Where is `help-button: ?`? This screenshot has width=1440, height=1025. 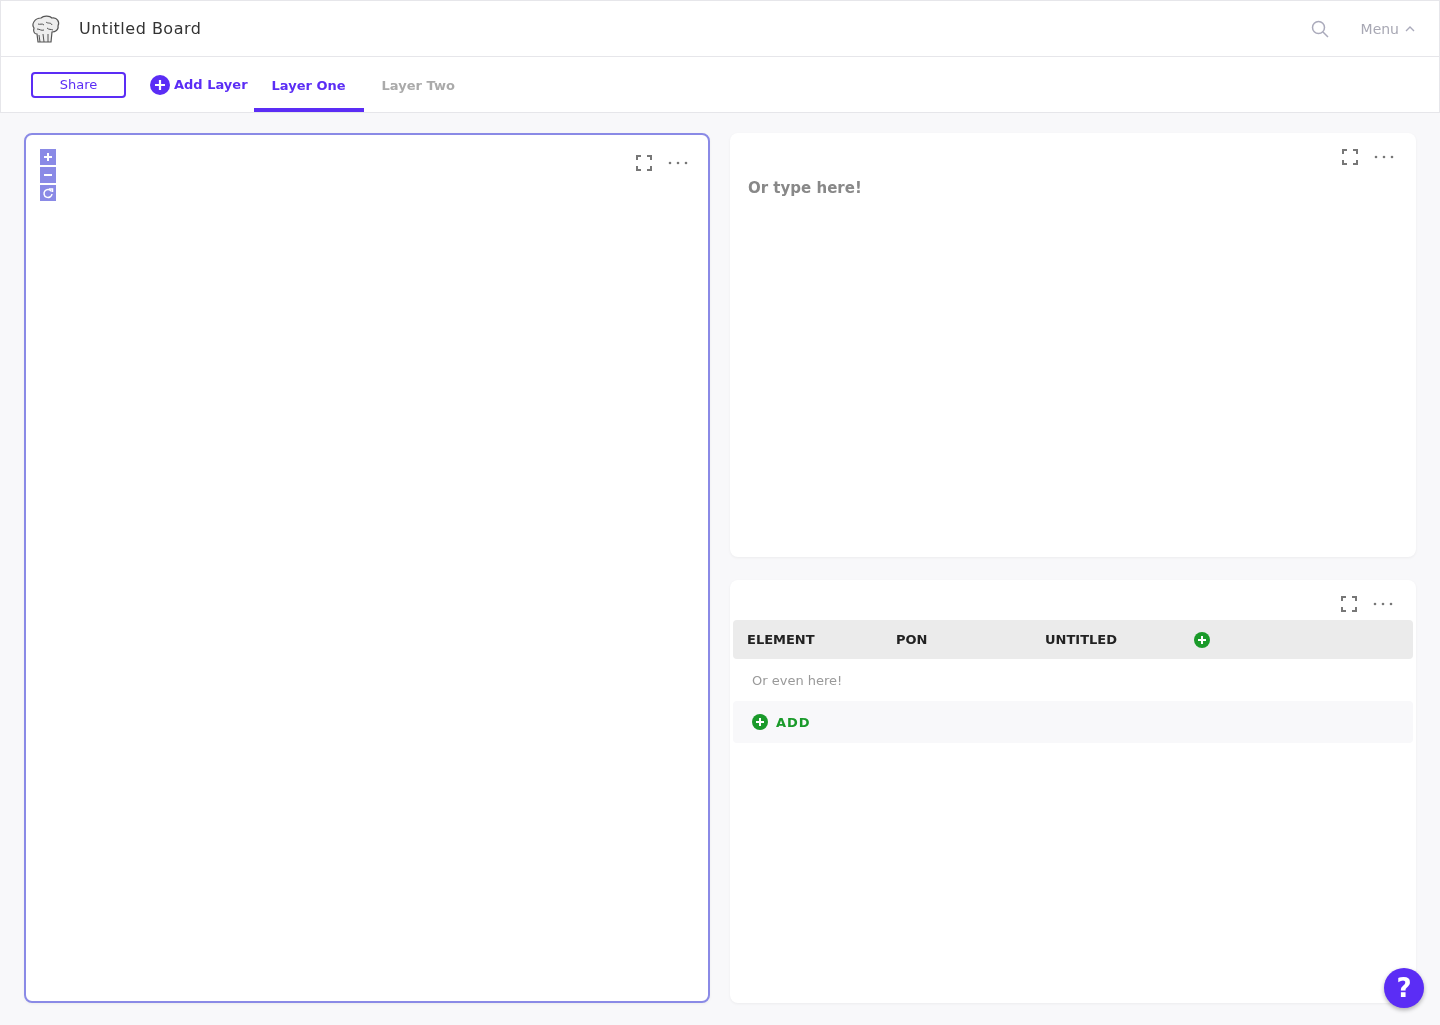 help-button: ? is located at coordinates (1404, 988).